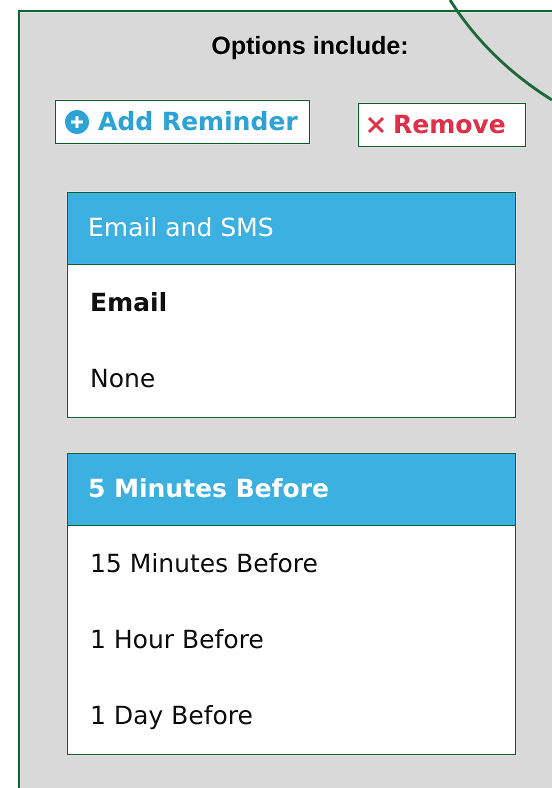  I want to click on dropdown-option: None, so click(291, 378).